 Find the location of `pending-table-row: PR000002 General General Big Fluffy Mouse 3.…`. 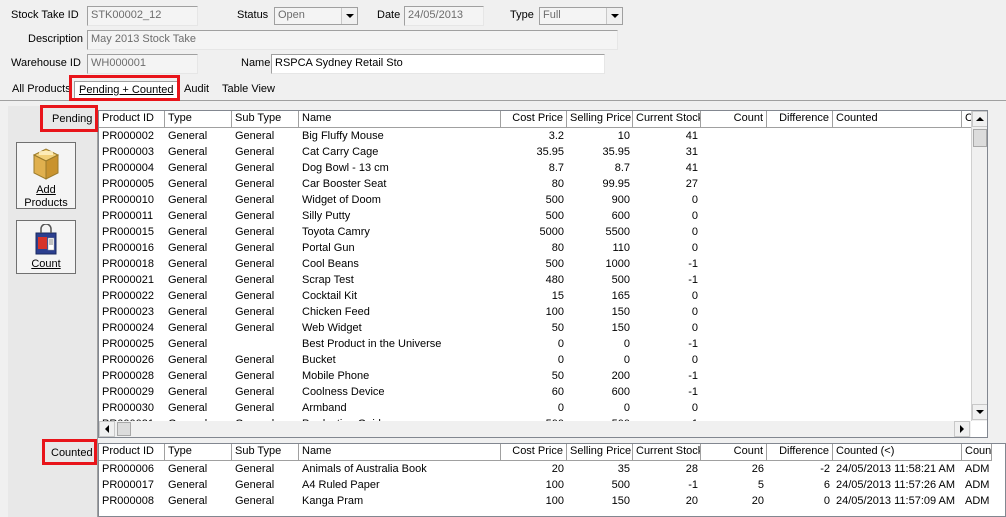

pending-table-row: PR000002 General General Big Fluffy Mouse 3.… is located at coordinates (535, 137).